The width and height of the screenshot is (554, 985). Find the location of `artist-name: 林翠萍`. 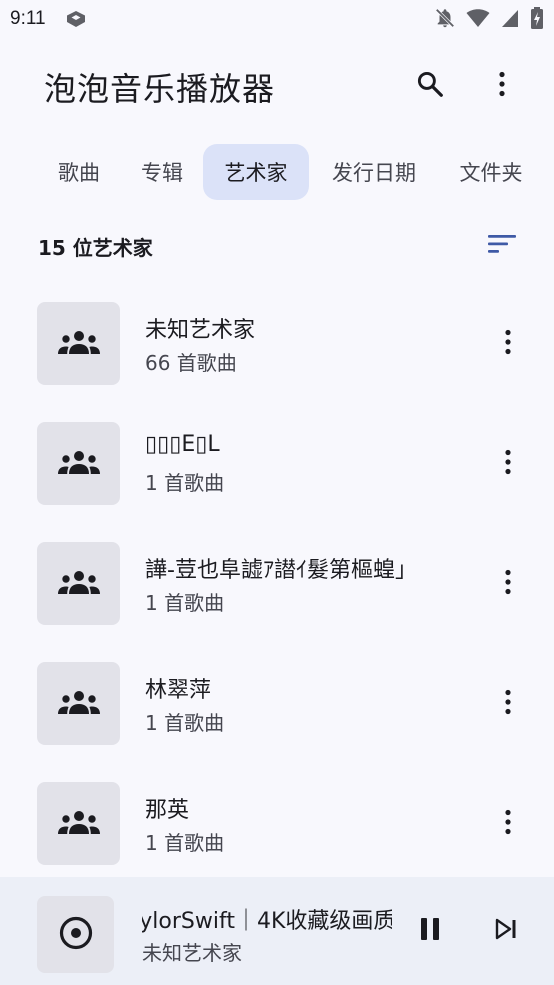

artist-name: 林翠萍 is located at coordinates (178, 690).